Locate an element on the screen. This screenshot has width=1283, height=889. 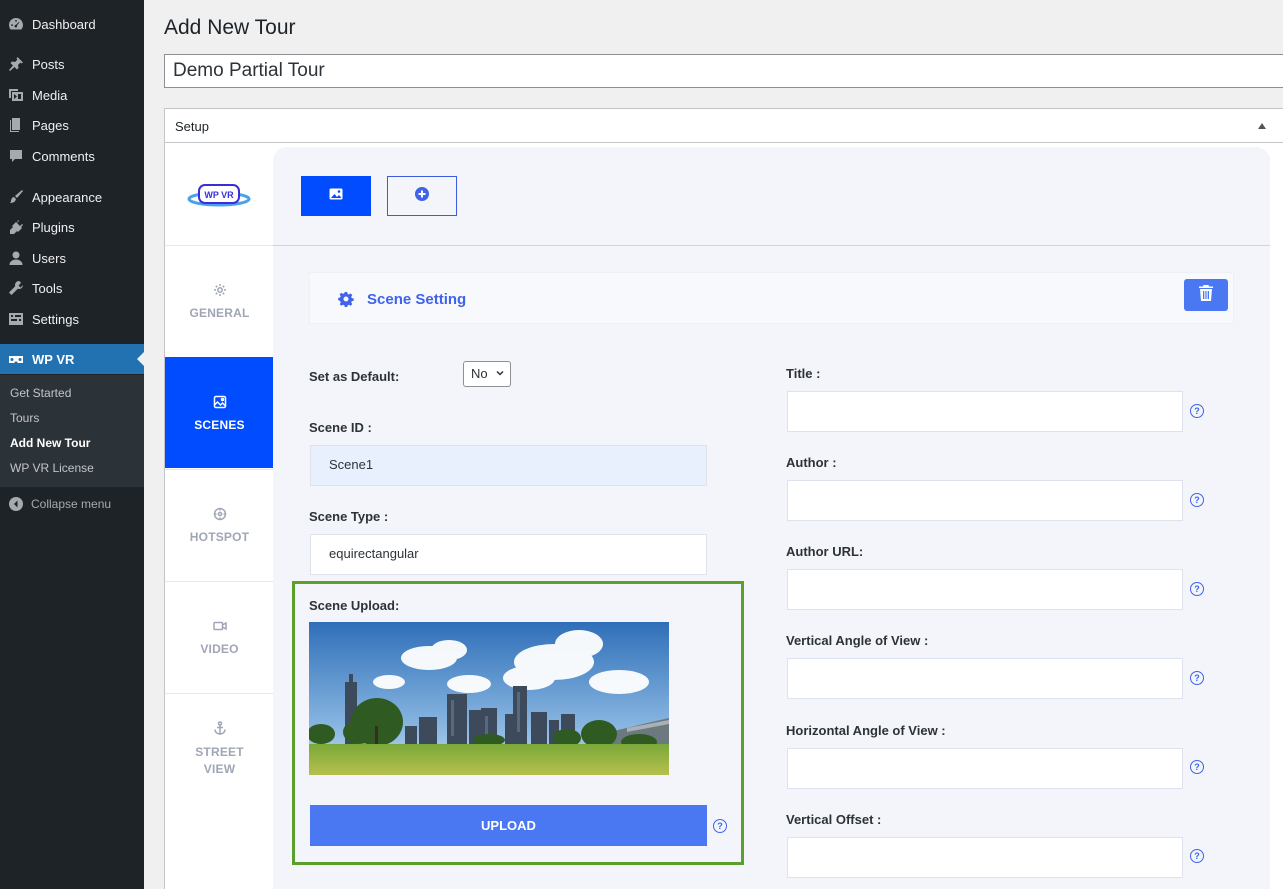
menu-label: Posts is located at coordinates (48, 64).